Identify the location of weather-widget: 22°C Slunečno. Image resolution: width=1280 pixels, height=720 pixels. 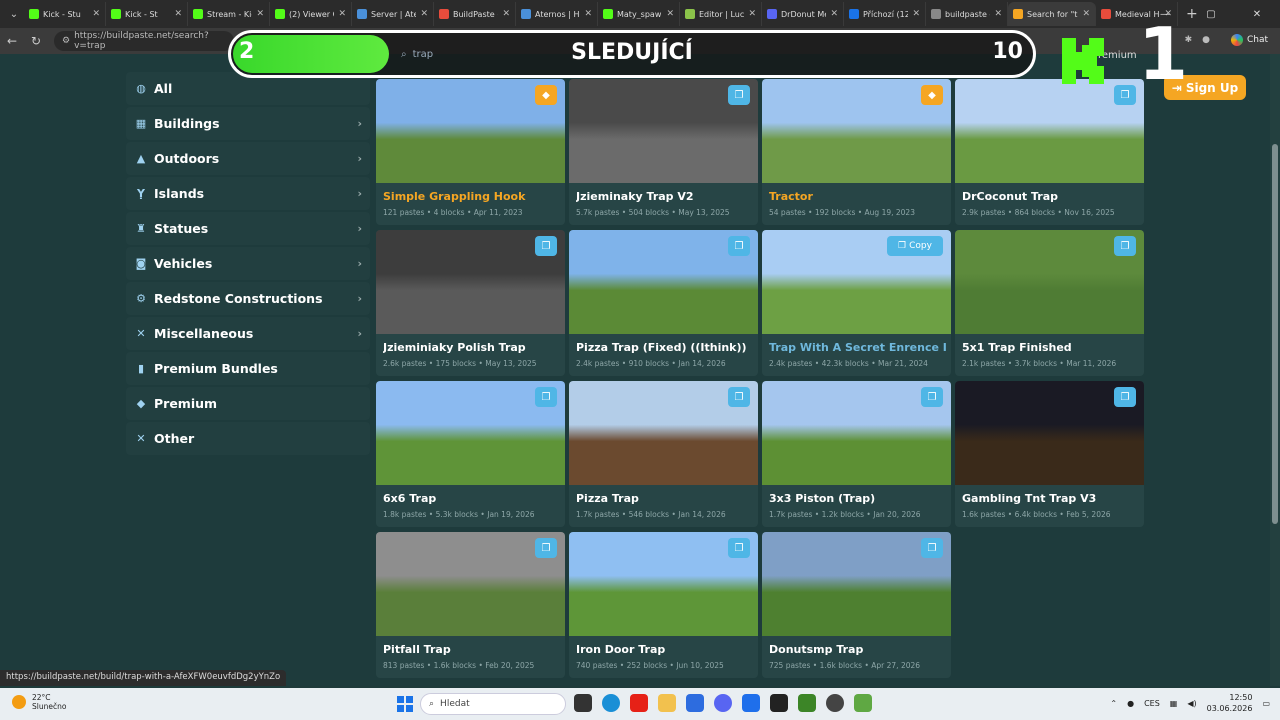
(39, 702).